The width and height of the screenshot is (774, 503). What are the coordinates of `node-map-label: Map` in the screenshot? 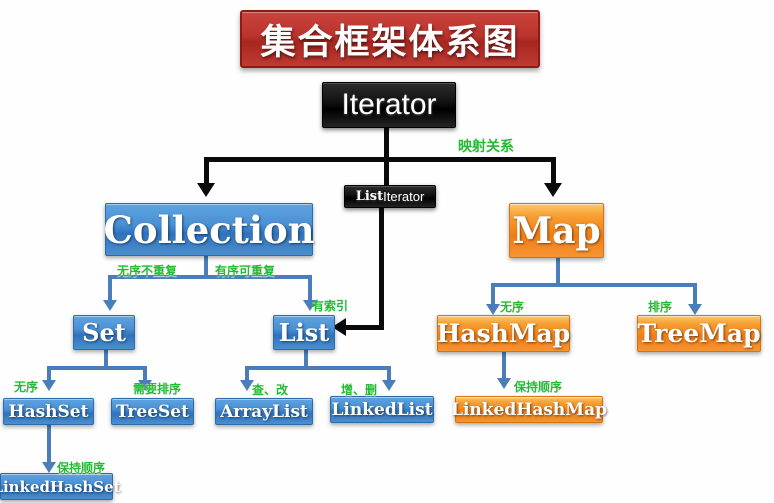 It's located at (556, 230).